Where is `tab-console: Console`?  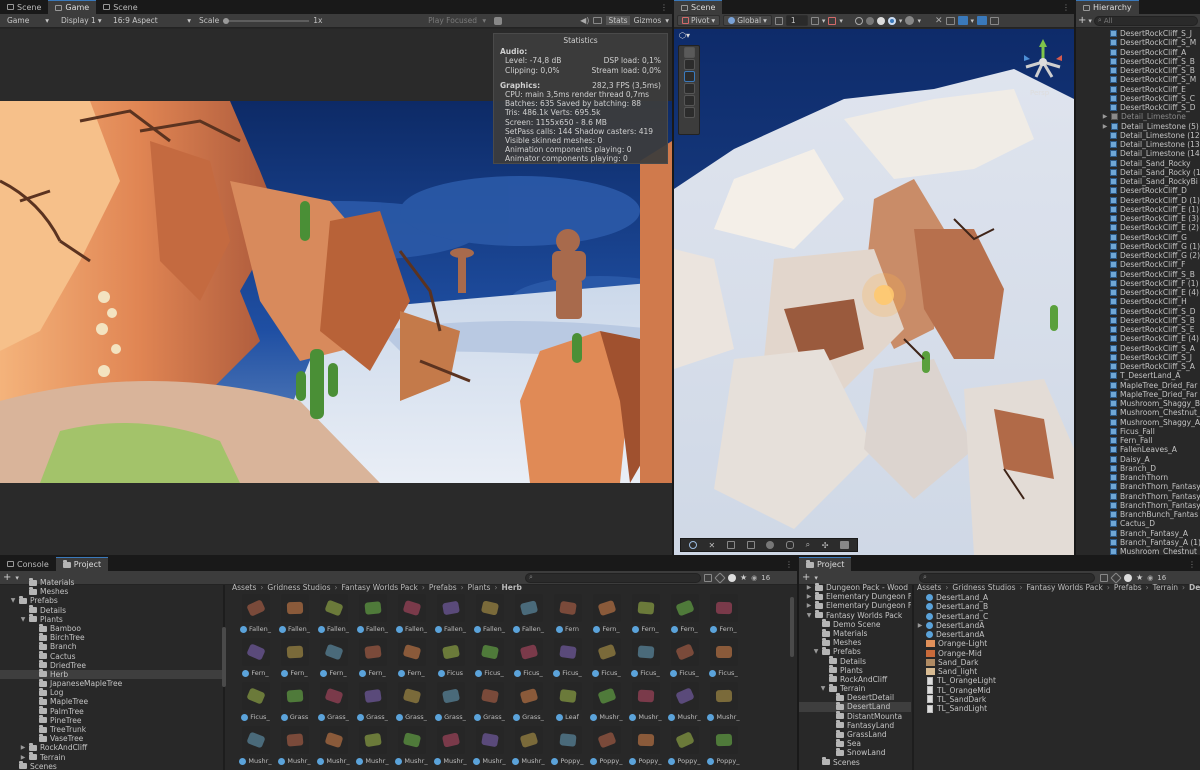 tab-console: Console is located at coordinates (28, 564).